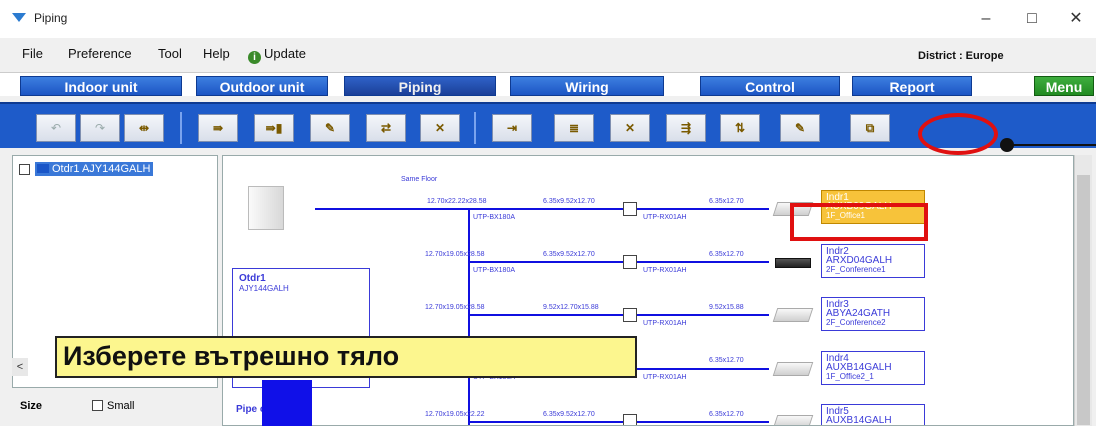  I want to click on outdoor-unit-image, so click(266, 208).